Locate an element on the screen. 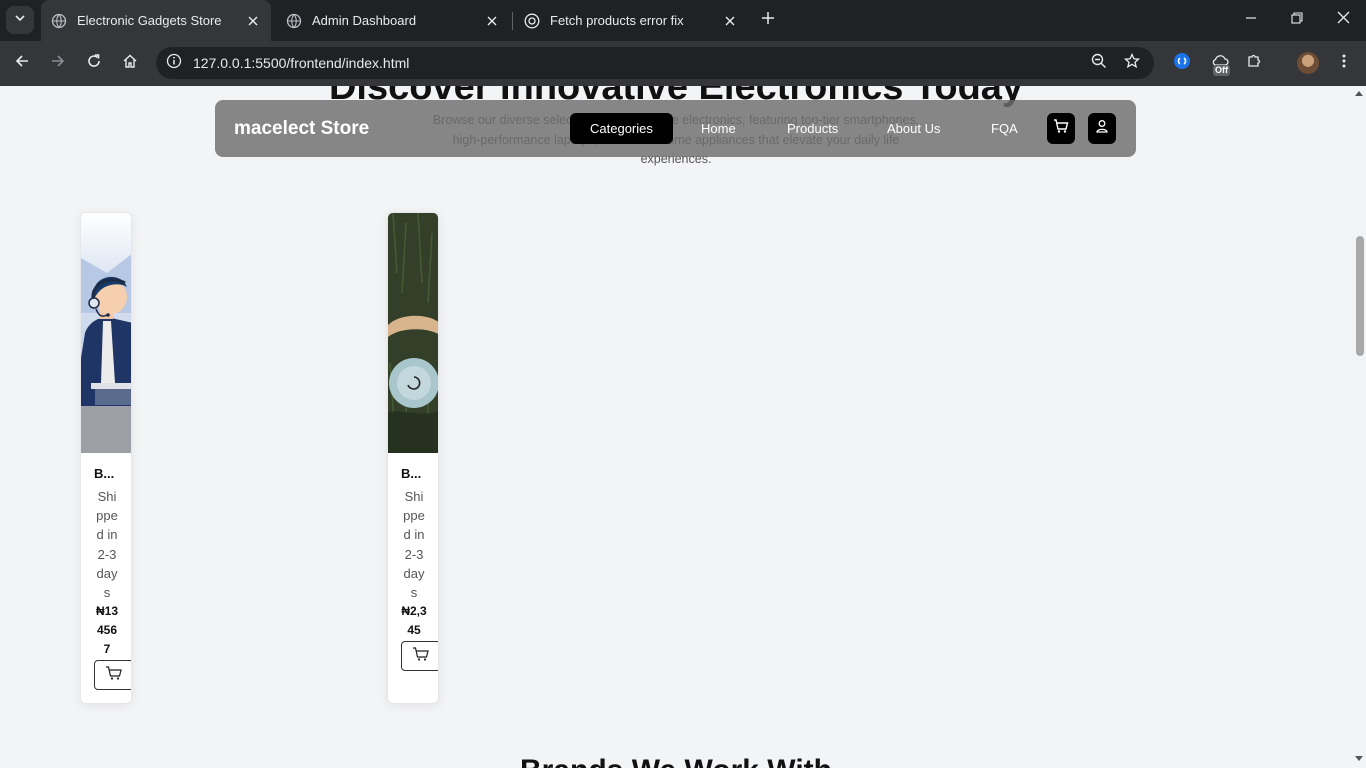  info-icon is located at coordinates (174, 63).